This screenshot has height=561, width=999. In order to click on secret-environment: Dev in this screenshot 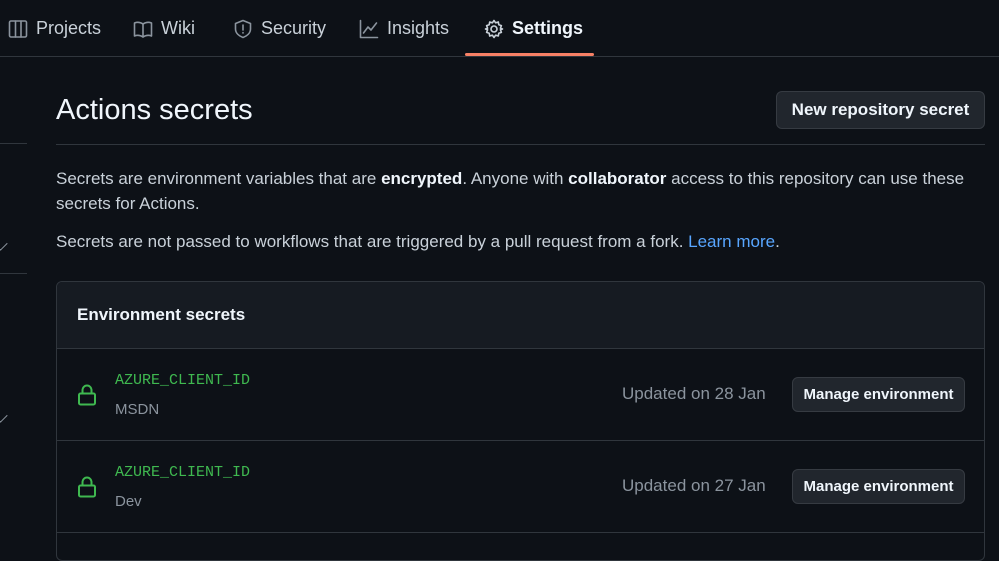, I will do `click(128, 501)`.